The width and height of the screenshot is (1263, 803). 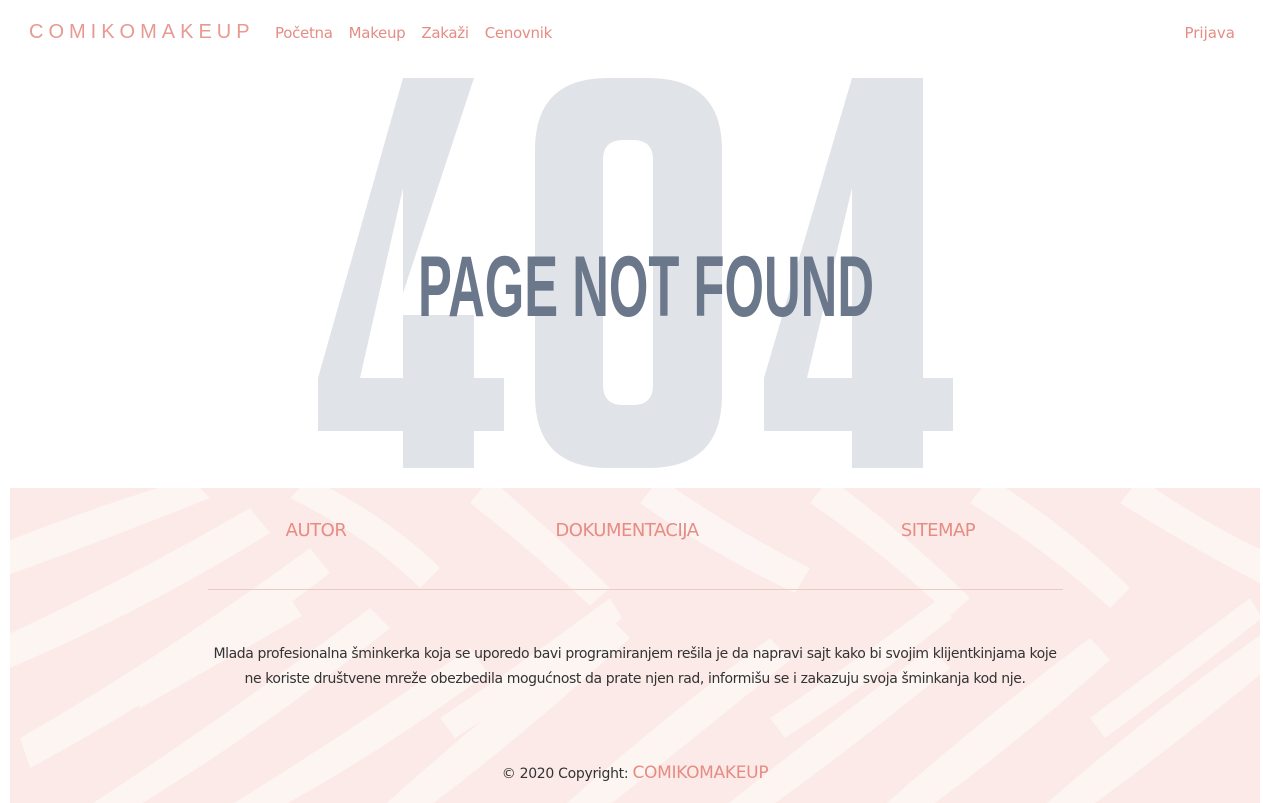 What do you see at coordinates (377, 33) in the screenshot?
I see `nav-link-makeup: Makeup` at bounding box center [377, 33].